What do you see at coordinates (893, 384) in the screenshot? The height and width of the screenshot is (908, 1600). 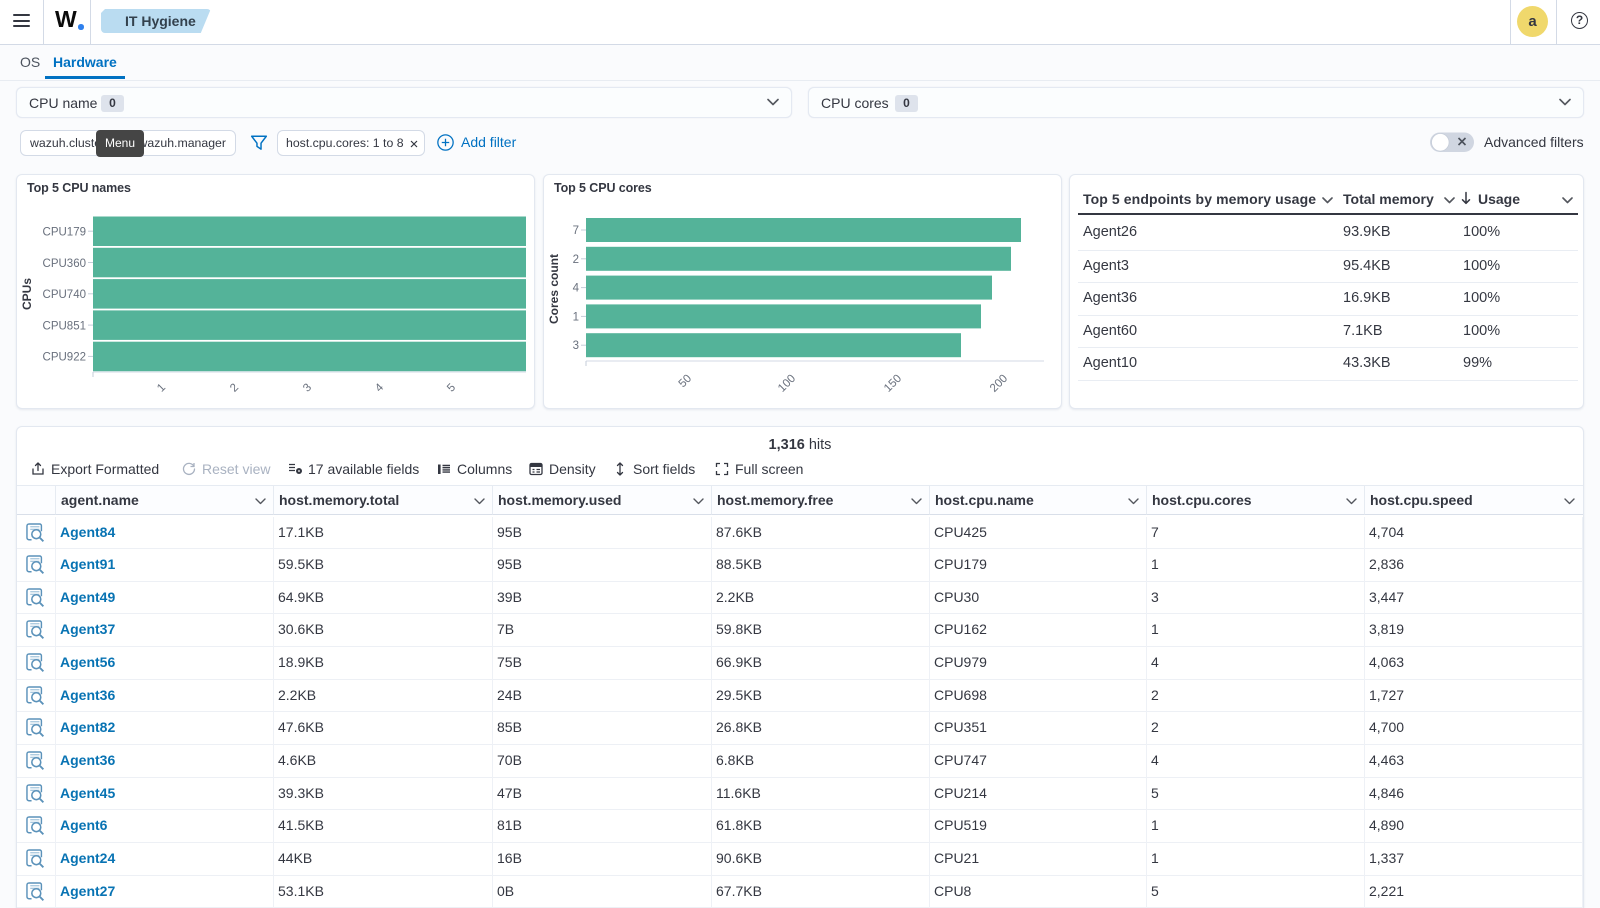 I see `svg-text: 150` at bounding box center [893, 384].